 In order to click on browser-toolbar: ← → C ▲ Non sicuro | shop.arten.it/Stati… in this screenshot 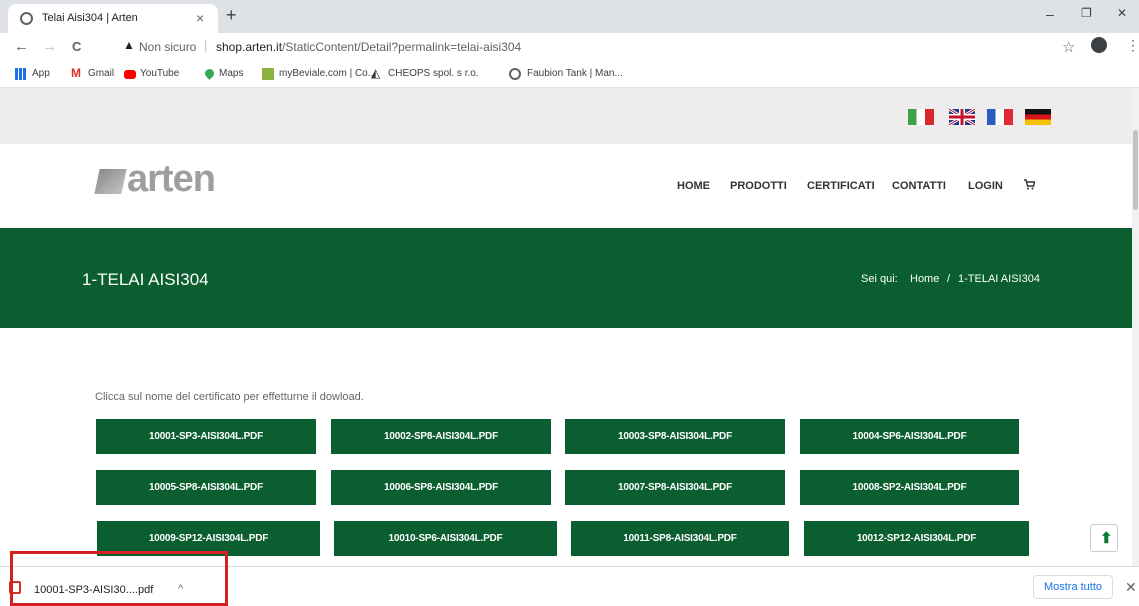, I will do `click(569, 47)`.